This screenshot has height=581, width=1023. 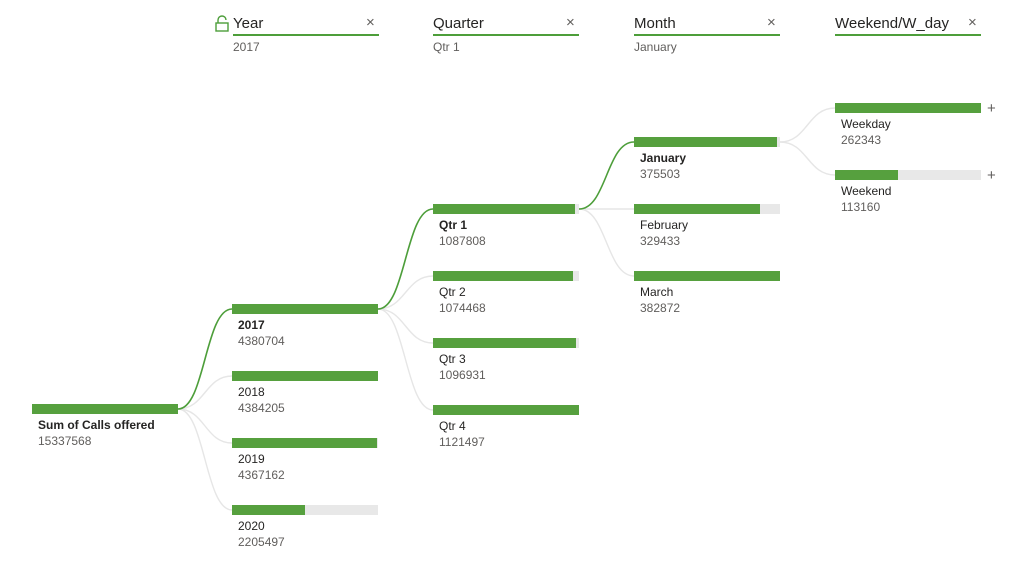 What do you see at coordinates (458, 23) in the screenshot?
I see `level-title: Quarter` at bounding box center [458, 23].